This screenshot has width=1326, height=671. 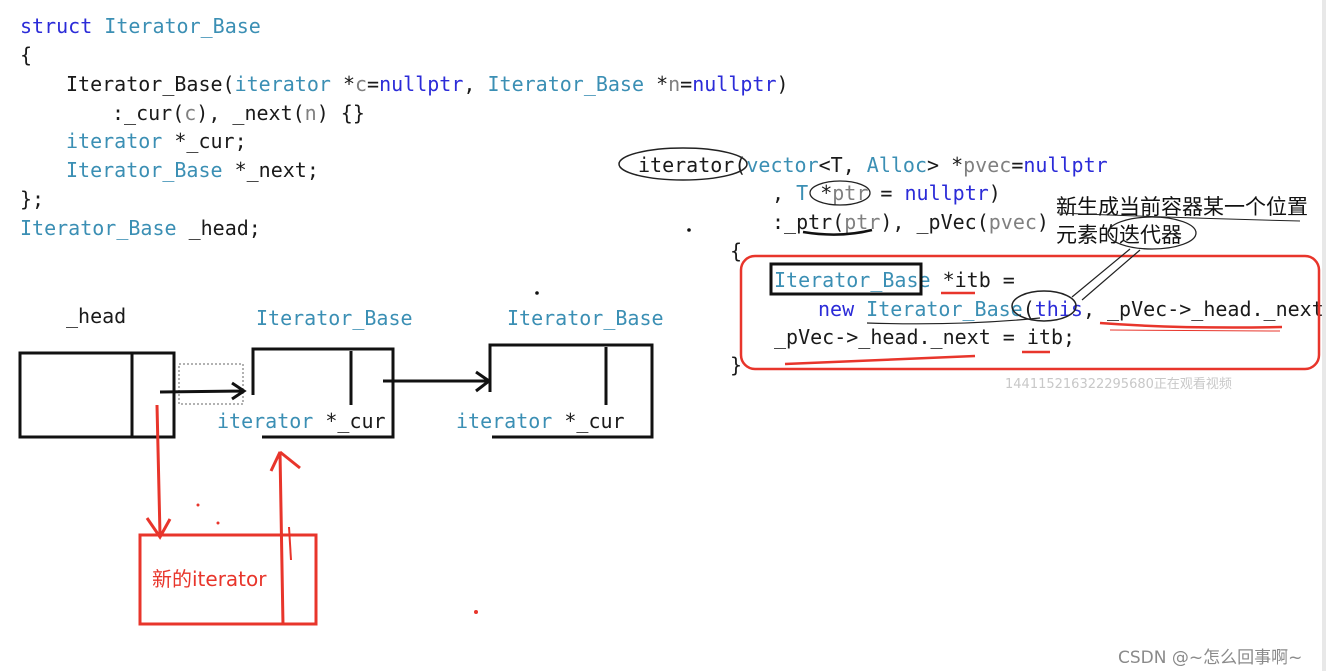 I want to click on circle-ptr, so click(x=840, y=193).